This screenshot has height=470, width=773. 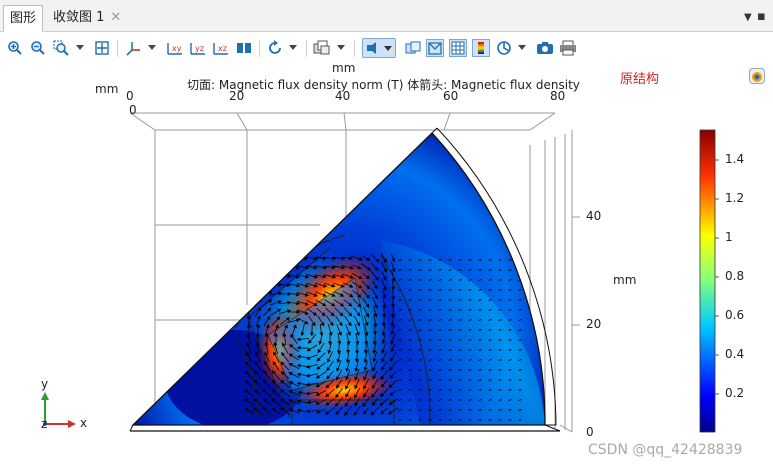 I want to click on graphics-toolbar: xy yz xz, so click(x=386, y=48).